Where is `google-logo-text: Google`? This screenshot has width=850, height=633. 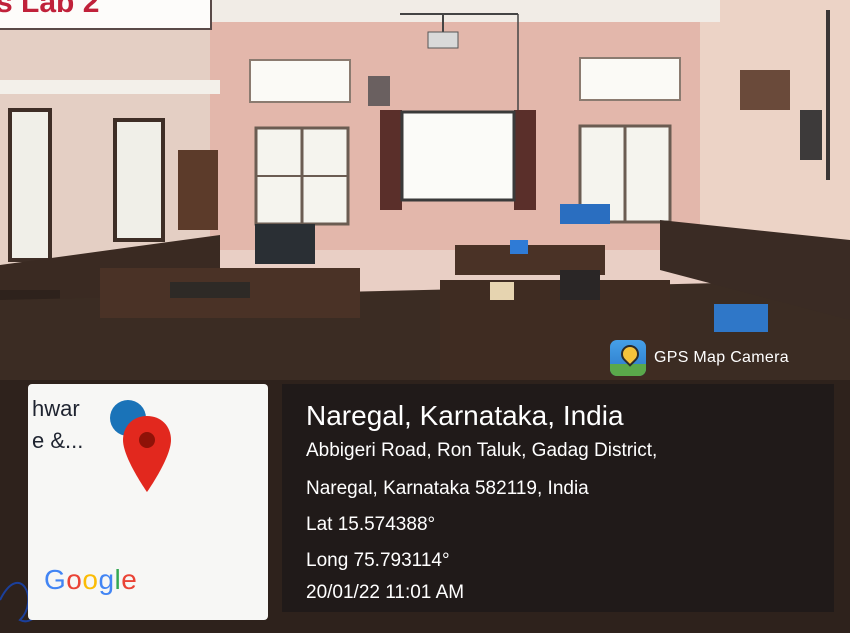
google-logo-text: Google is located at coordinates (90, 579).